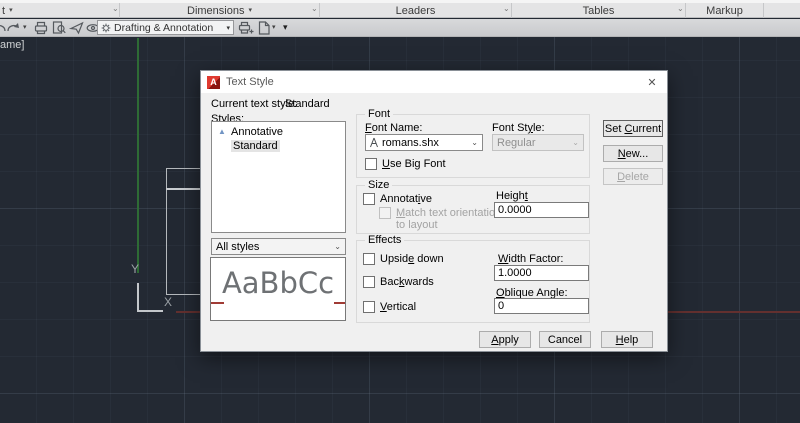 The height and width of the screenshot is (423, 800). Describe the element at coordinates (278, 246) in the screenshot. I see `style-filter-dropdown: All styles ⌄` at that location.